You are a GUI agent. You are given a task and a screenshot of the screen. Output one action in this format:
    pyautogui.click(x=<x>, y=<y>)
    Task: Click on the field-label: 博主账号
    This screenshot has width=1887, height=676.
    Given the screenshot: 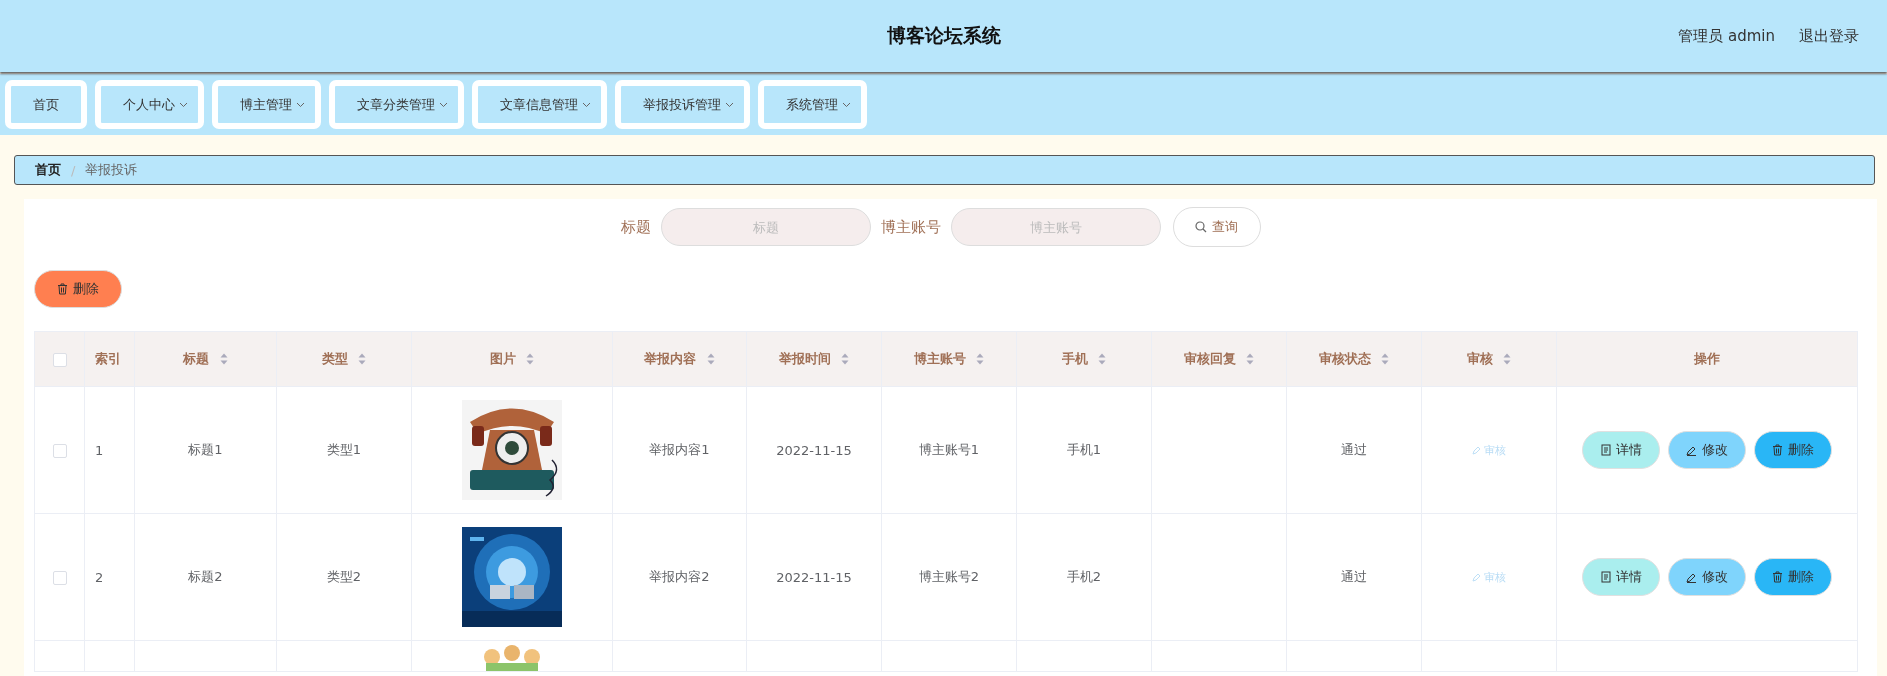 What is the action you would take?
    pyautogui.click(x=910, y=227)
    